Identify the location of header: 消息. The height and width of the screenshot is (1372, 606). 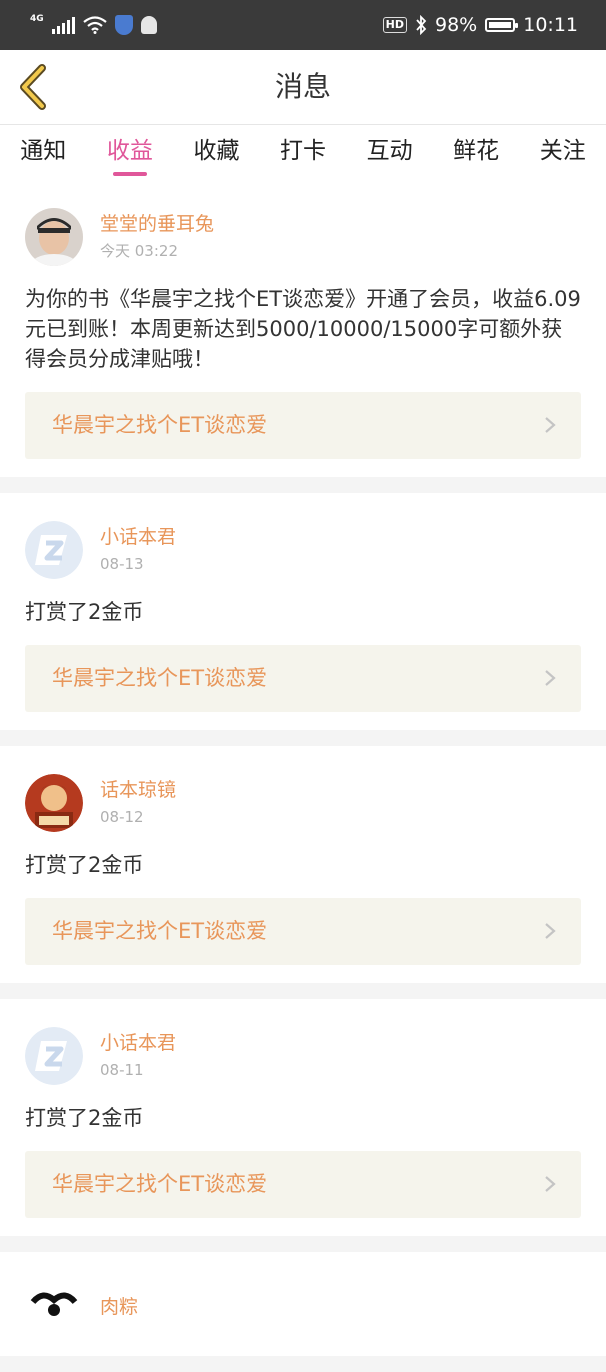
(303, 87).